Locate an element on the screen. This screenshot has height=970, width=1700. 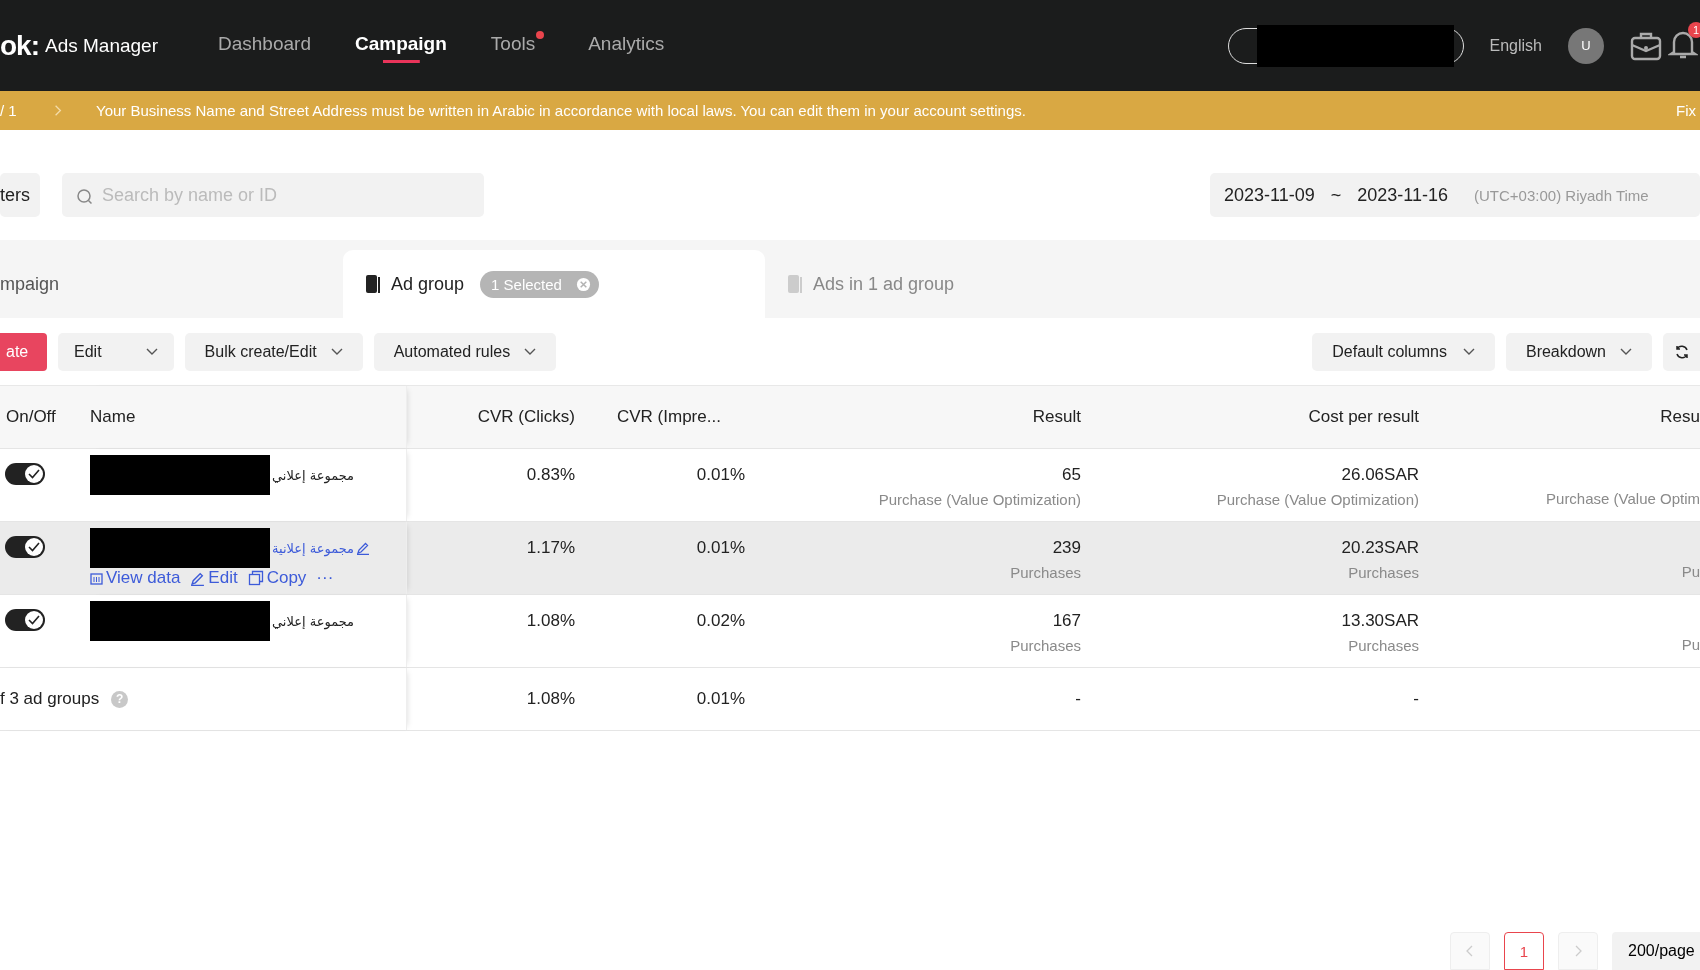
column-header: Cost per result is located at coordinates (1363, 417).